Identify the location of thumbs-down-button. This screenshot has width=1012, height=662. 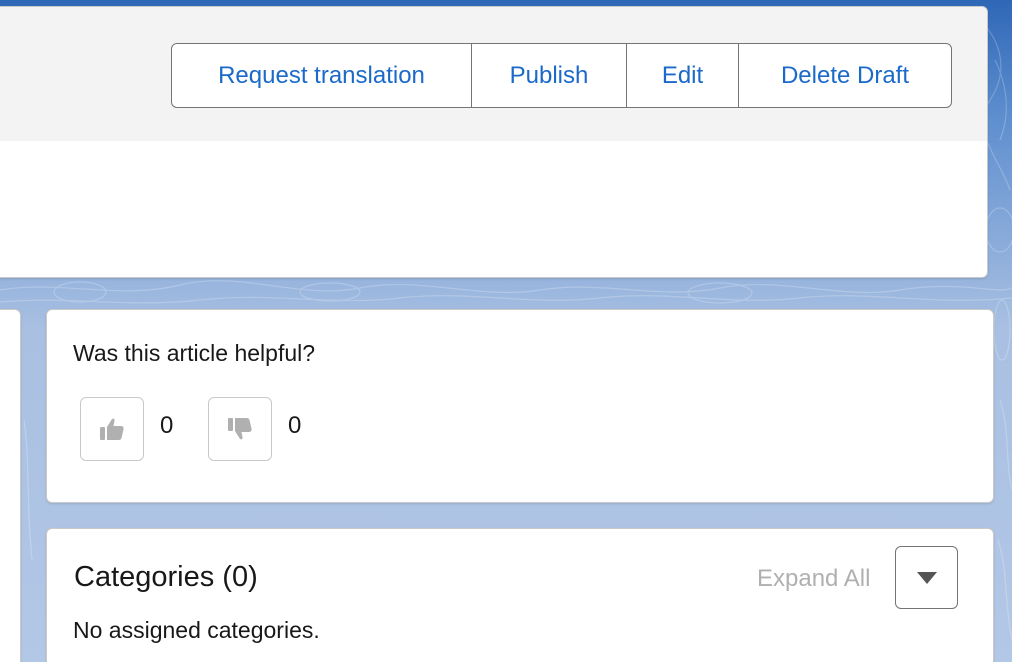
(240, 429).